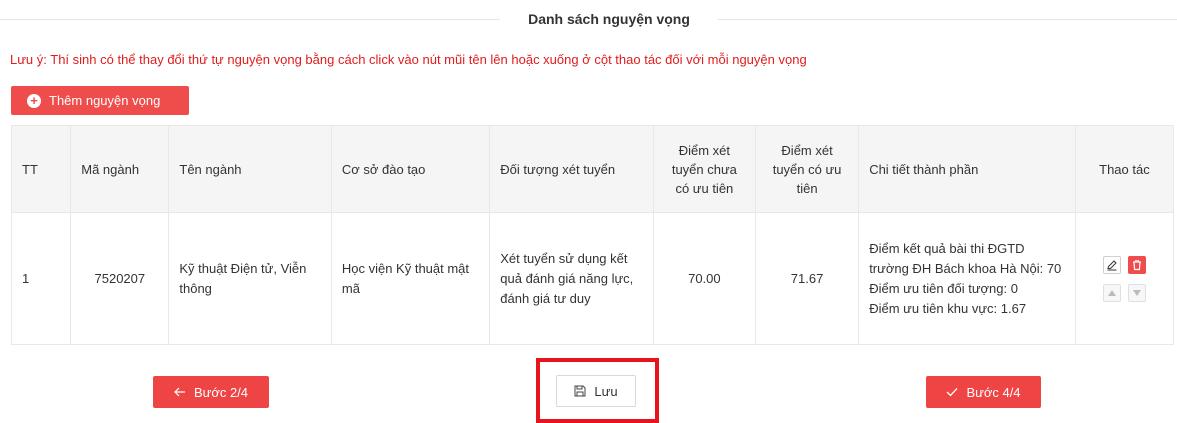 This screenshot has height=423, width=1177. I want to click on header-thao-tac: Thao tác, so click(1124, 169).